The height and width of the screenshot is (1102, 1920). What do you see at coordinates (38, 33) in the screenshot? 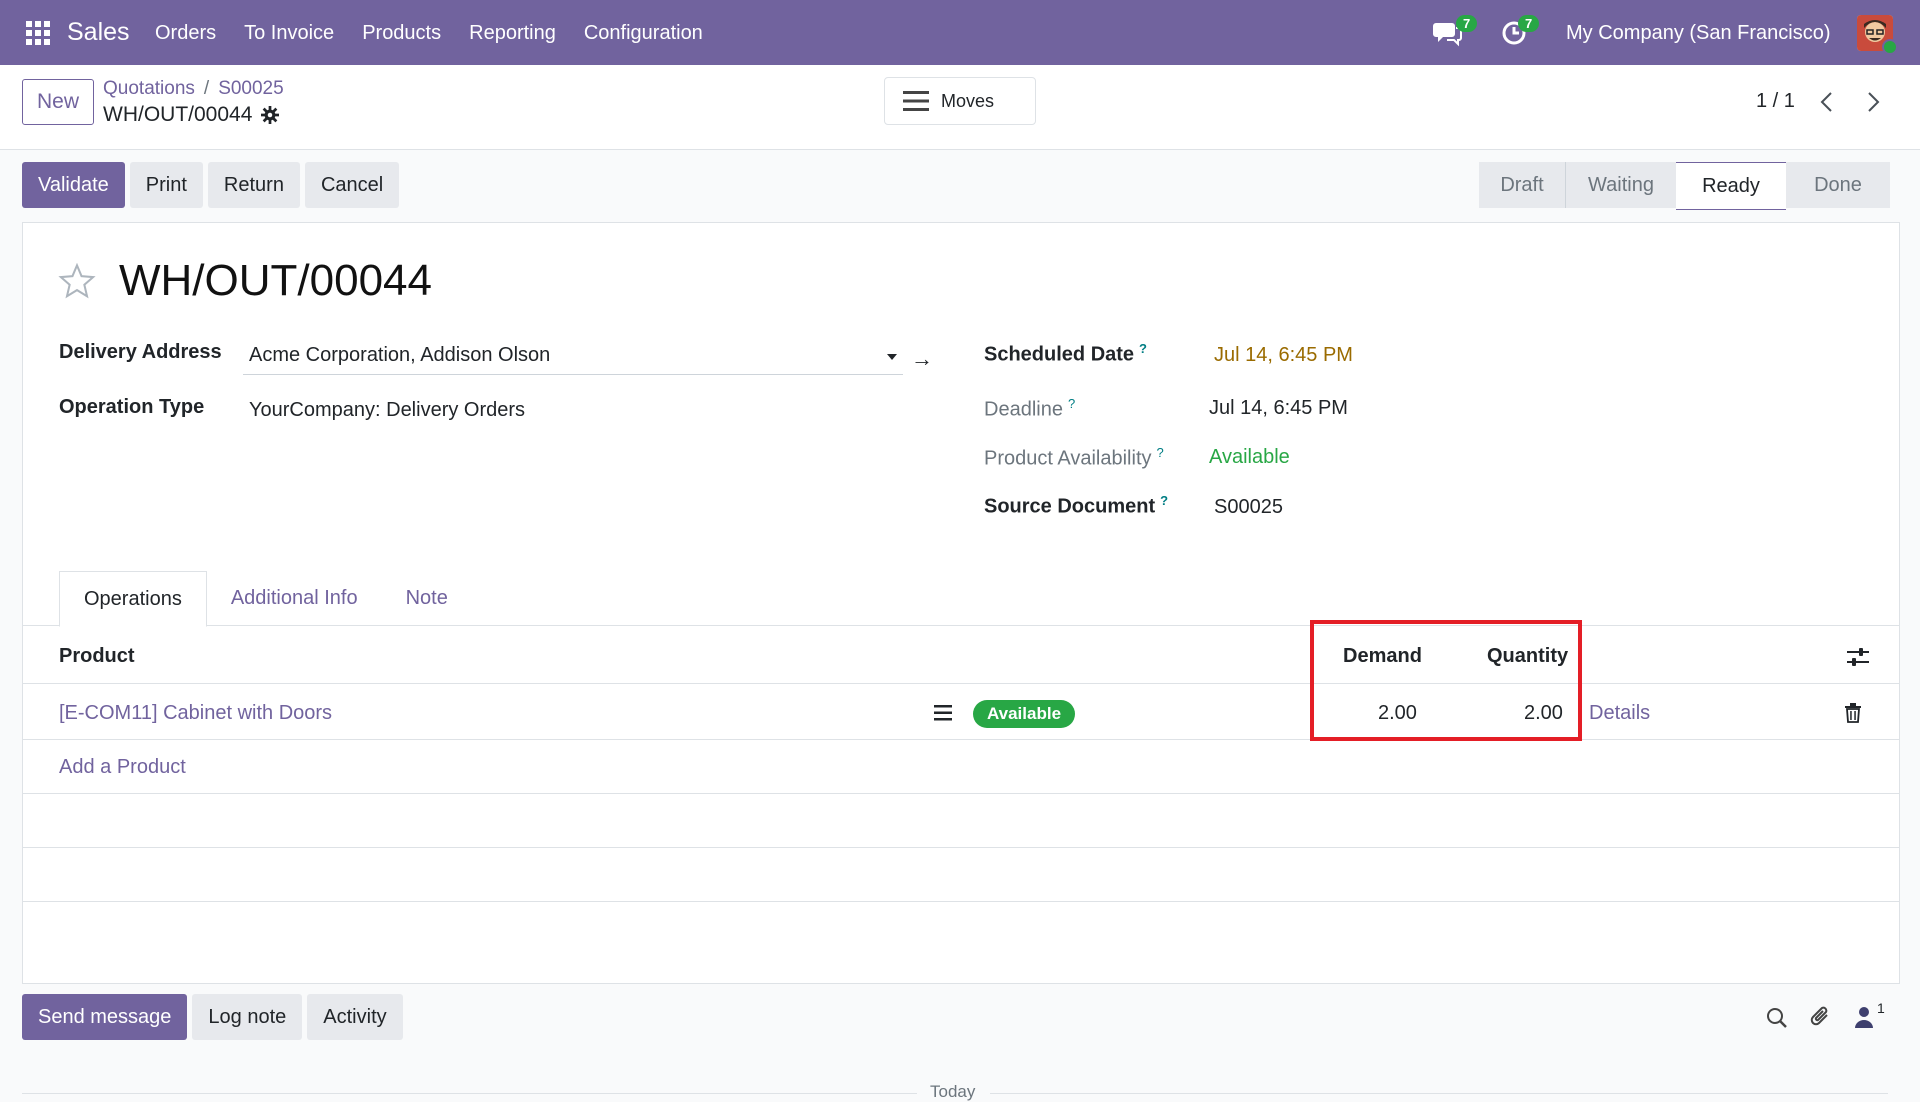
I see `apps-grid-icon` at bounding box center [38, 33].